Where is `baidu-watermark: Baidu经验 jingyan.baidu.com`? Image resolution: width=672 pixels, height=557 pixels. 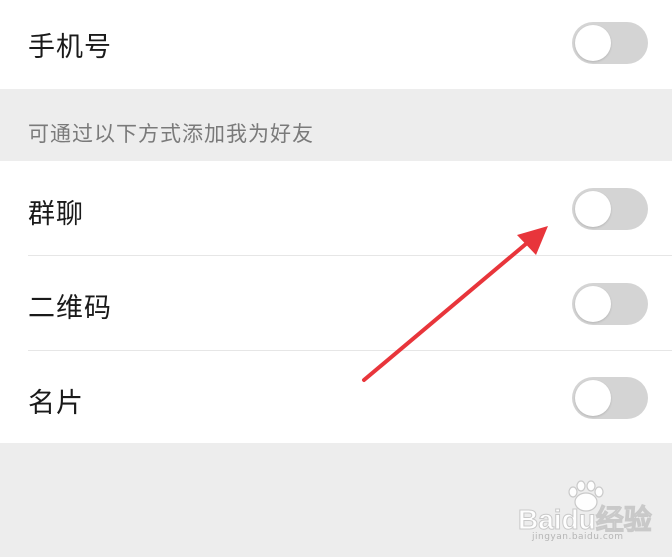 baidu-watermark: Baidu经验 jingyan.baidu.com is located at coordinates (587, 511).